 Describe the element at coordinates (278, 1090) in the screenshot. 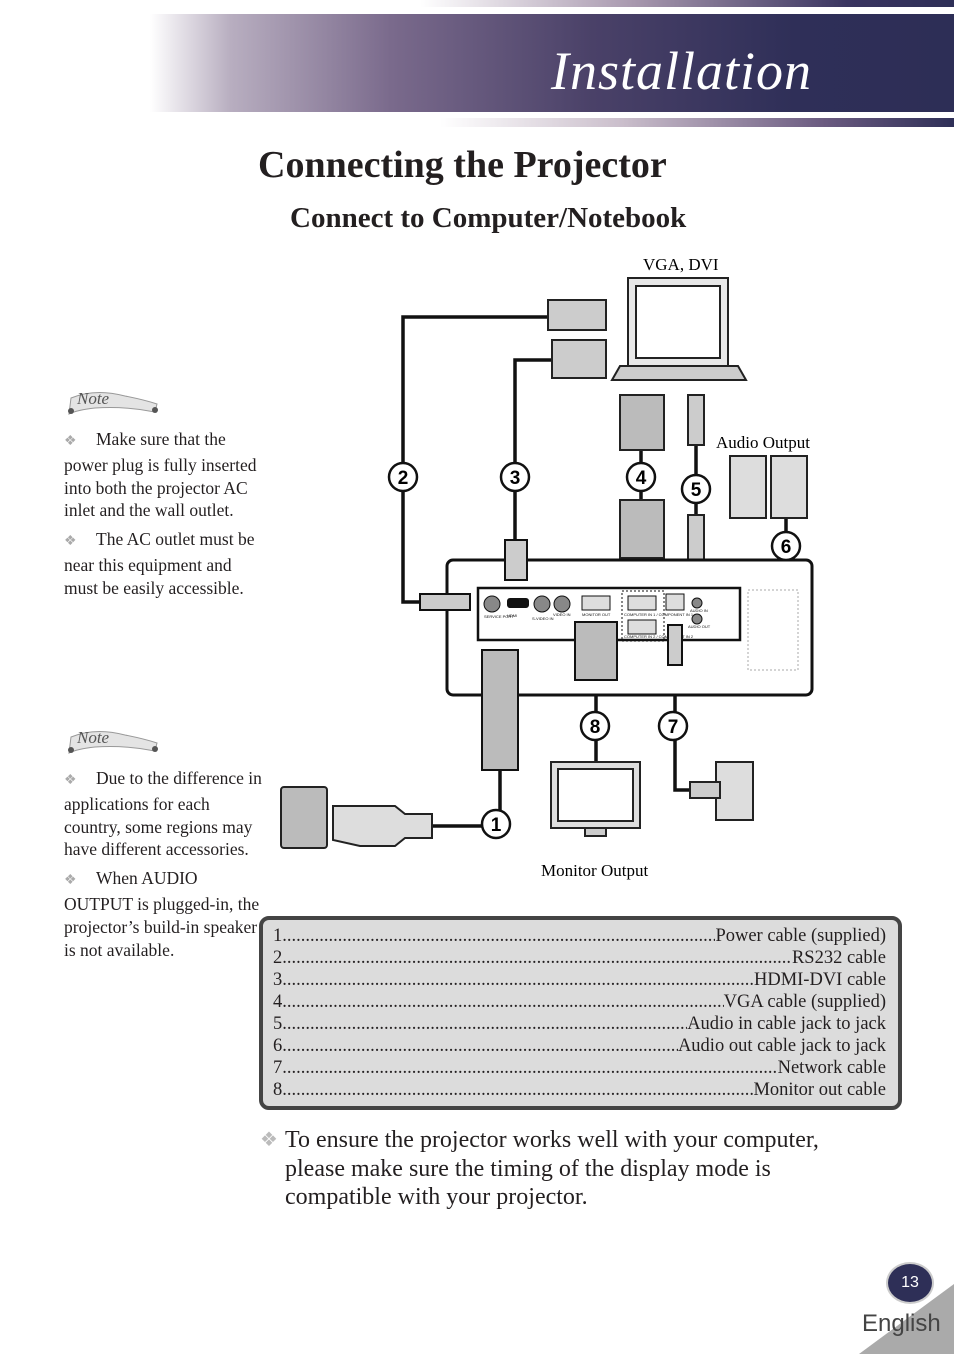

I see `cable-number: 8` at that location.